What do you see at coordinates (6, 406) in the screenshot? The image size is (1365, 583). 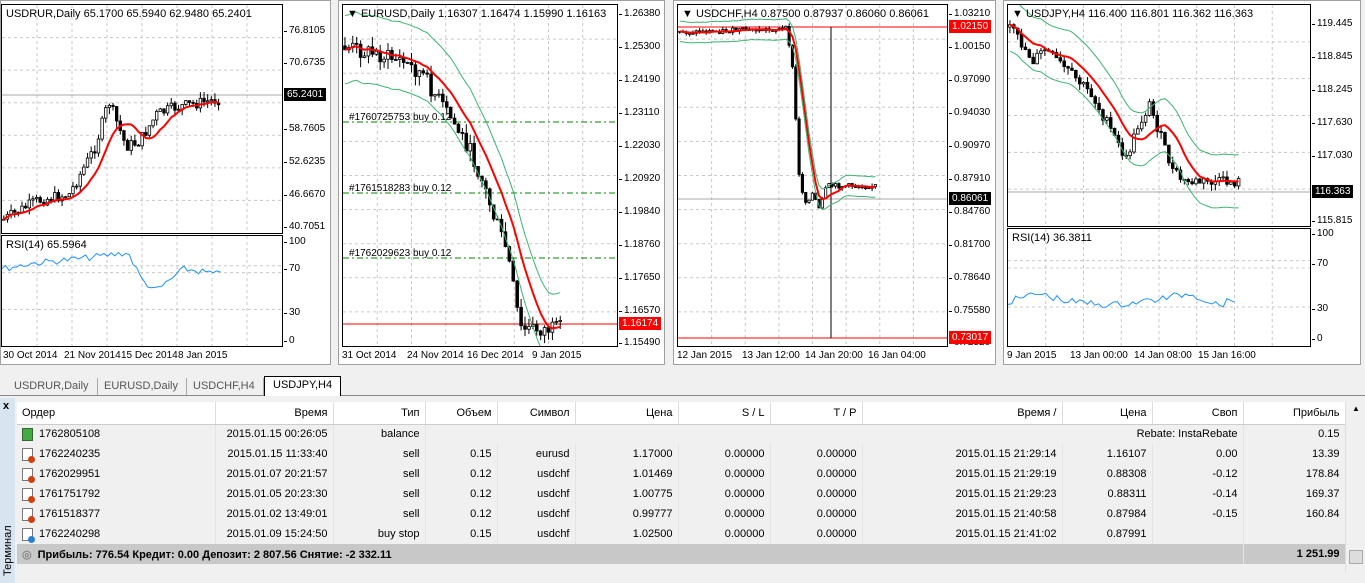 I see `close-icon: x` at bounding box center [6, 406].